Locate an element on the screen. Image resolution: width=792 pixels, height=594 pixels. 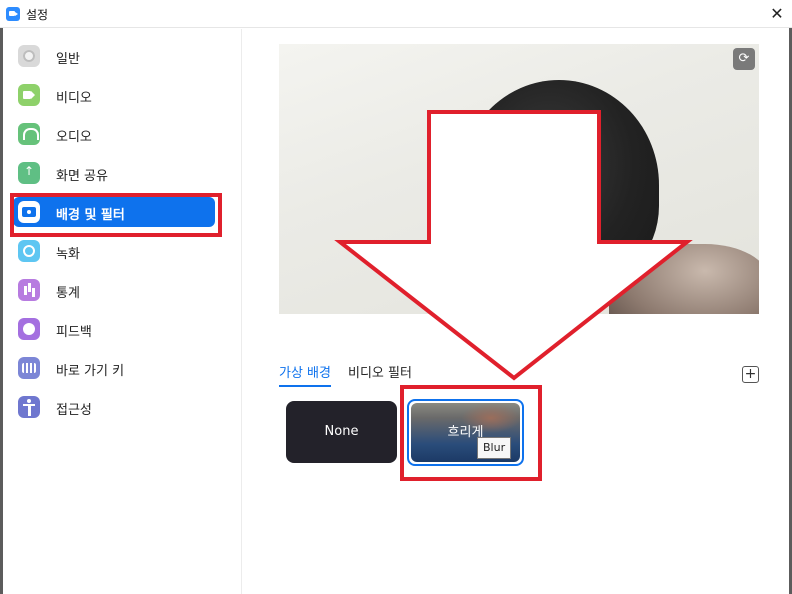
background-person-icon is located at coordinates (29, 212).